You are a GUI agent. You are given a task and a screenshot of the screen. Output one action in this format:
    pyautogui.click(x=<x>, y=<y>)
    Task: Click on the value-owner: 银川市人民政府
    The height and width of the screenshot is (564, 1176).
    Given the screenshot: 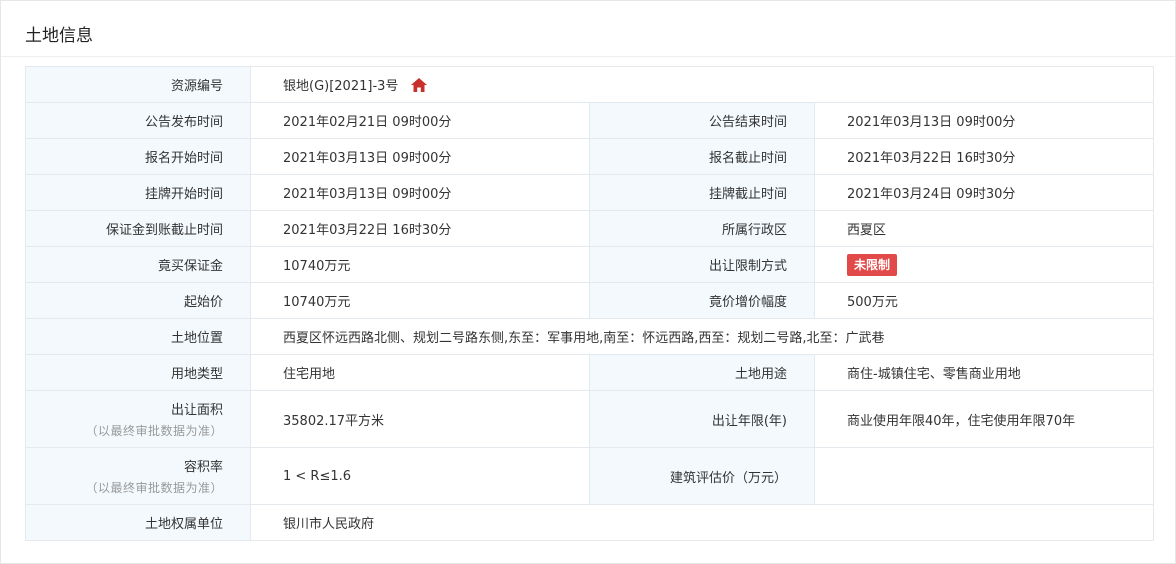 What is the action you would take?
    pyautogui.click(x=702, y=522)
    